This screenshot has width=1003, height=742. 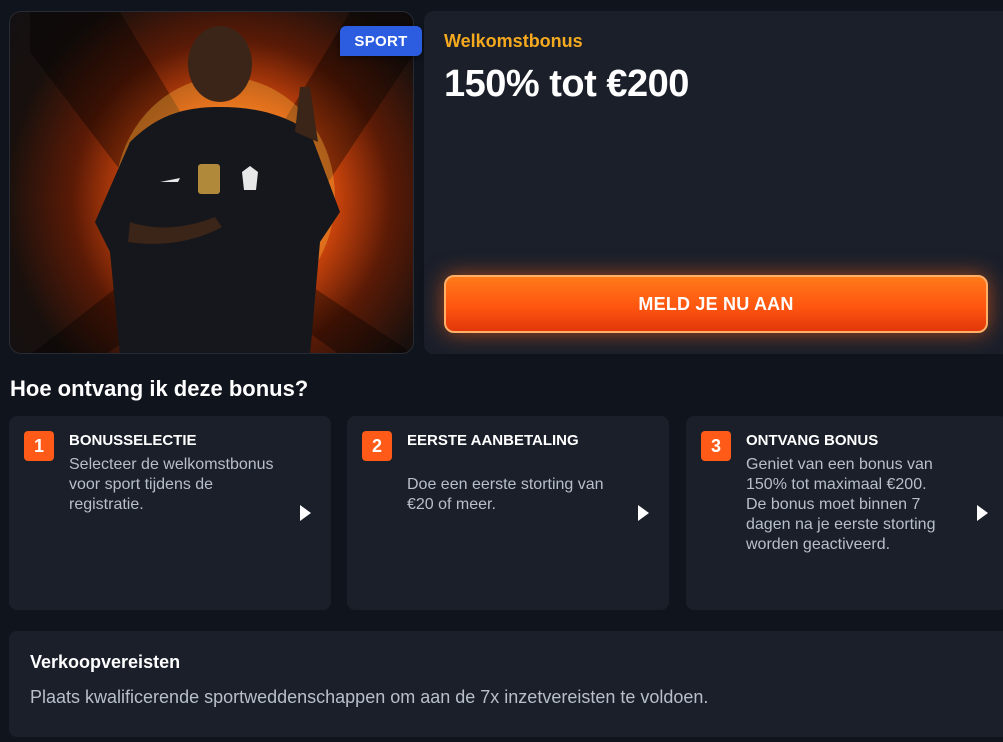 What do you see at coordinates (505, 494) in the screenshot?
I see `step-description: Doe een eerste storting van €20 of meer.` at bounding box center [505, 494].